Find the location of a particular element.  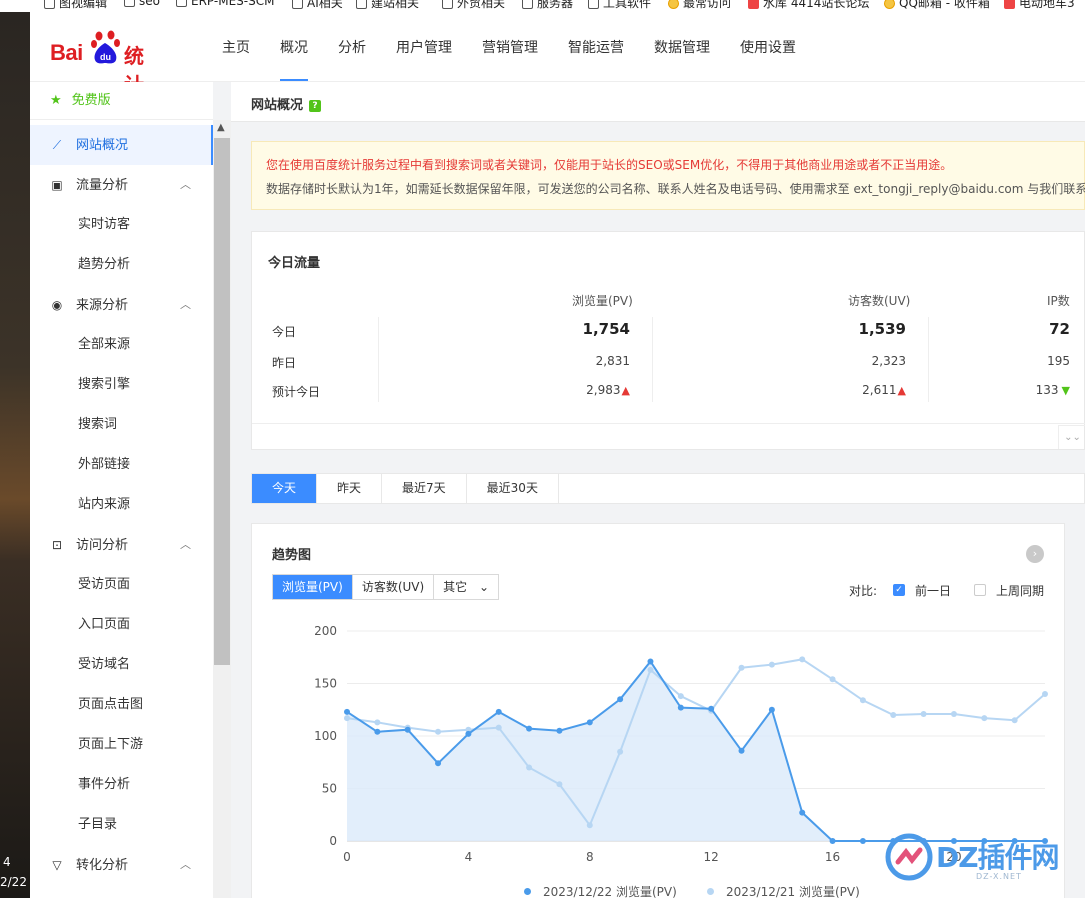

legend-item-today: 2023/12/22 浏览量(PV) is located at coordinates (600, 890).